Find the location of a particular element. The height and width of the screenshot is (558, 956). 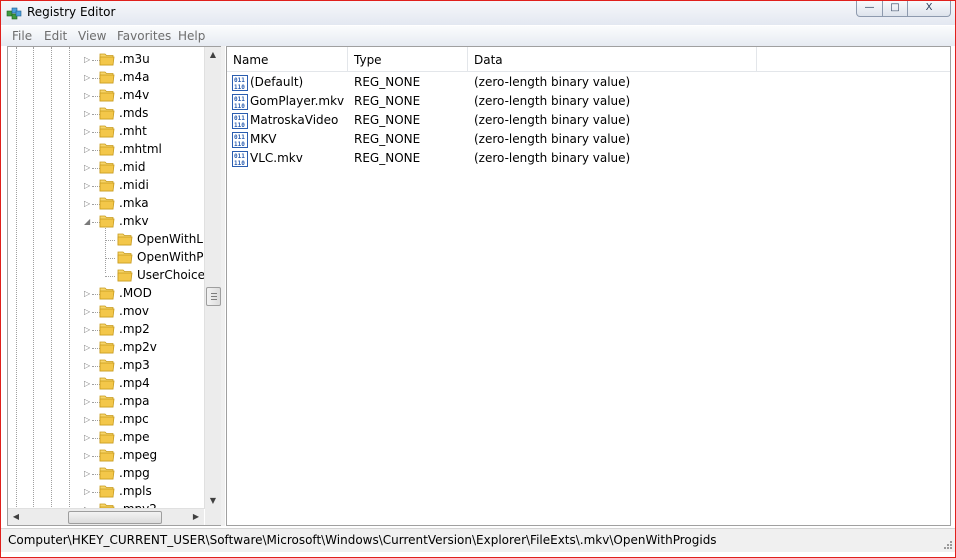

column-header-data: Data is located at coordinates (612, 59).